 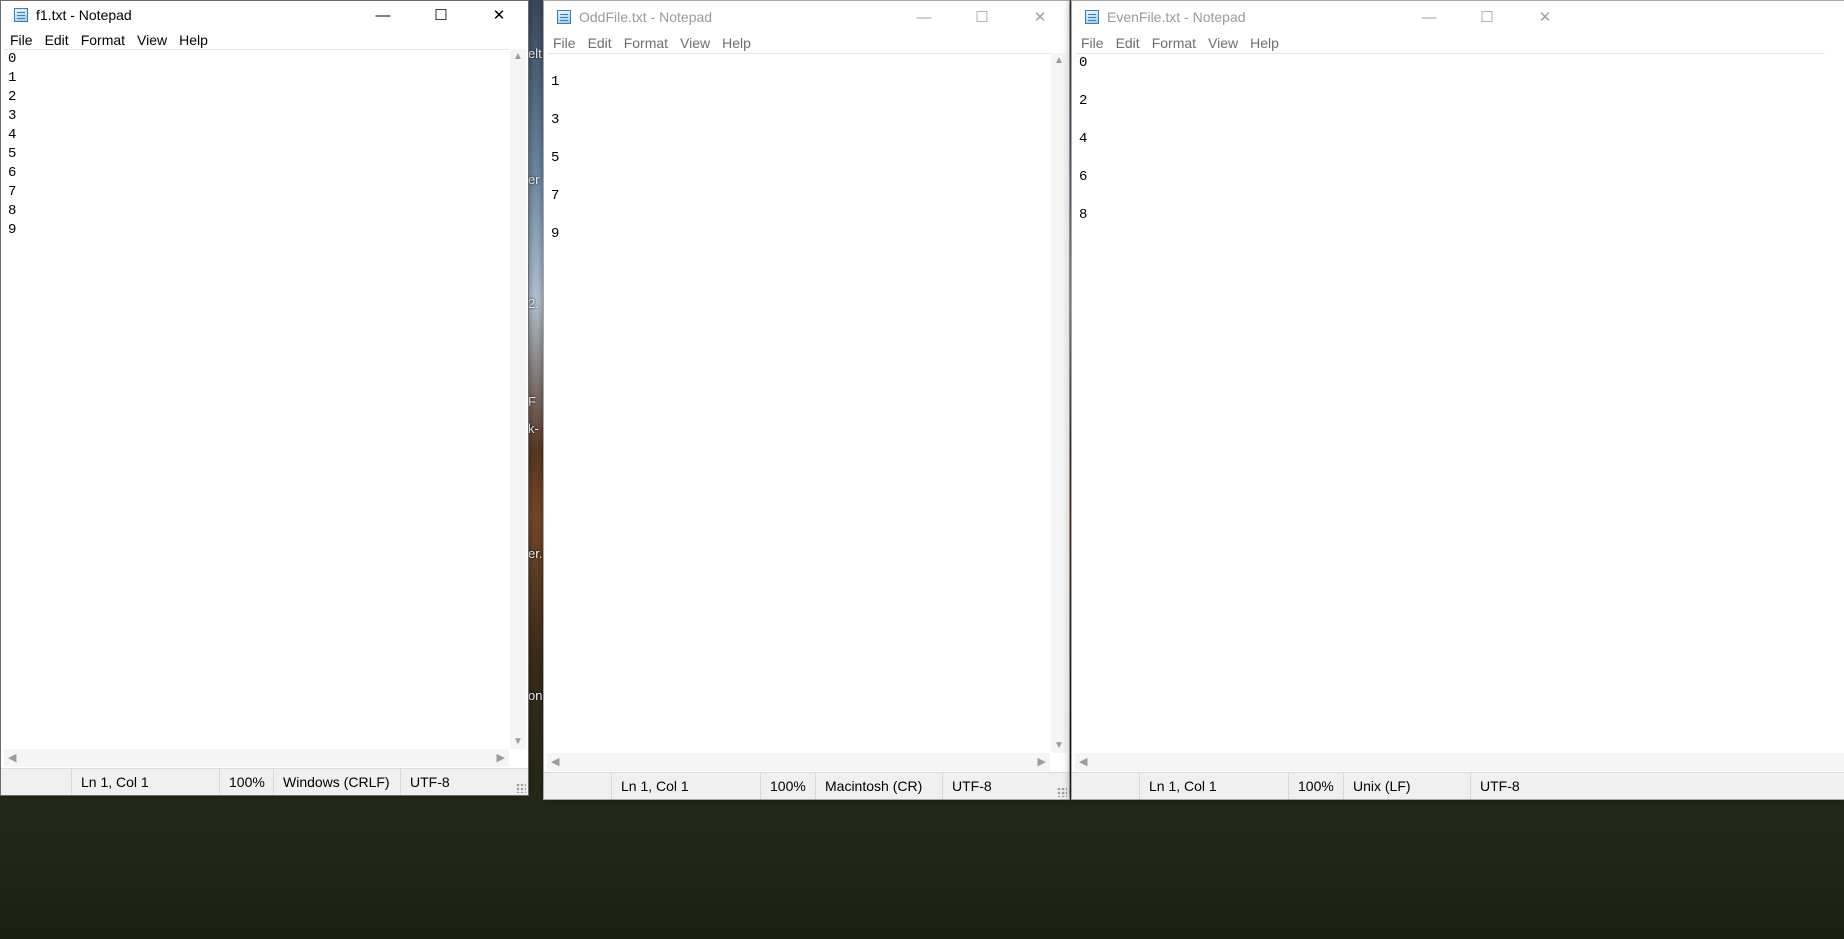 What do you see at coordinates (806, 17) in the screenshot?
I see `title-bar: OddFile.txt - Notepad — ☐ ✕` at bounding box center [806, 17].